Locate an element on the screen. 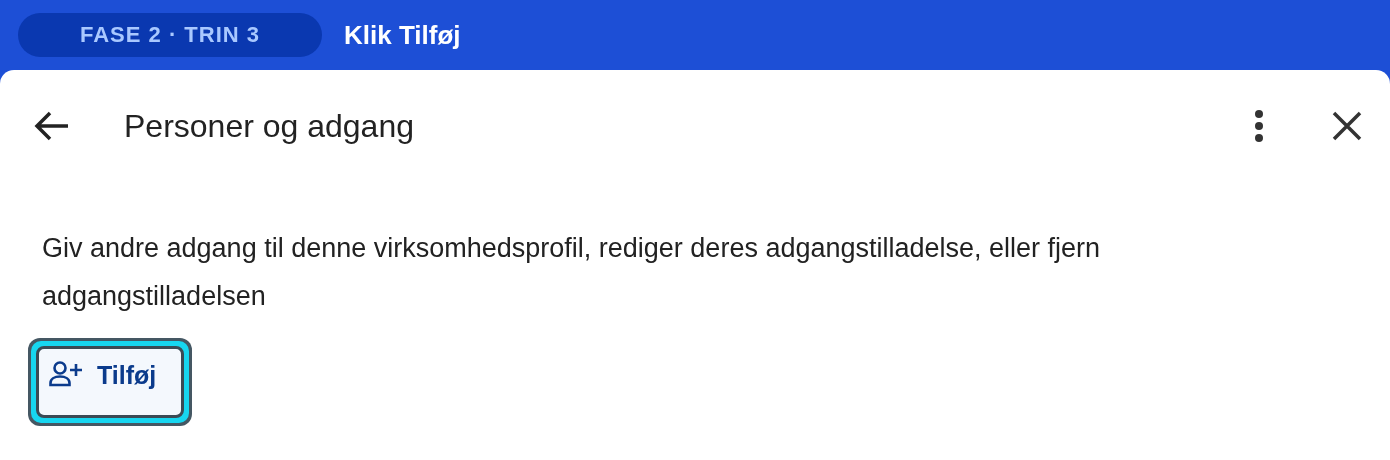  step-badge: FASE 2 · TRIN 3 is located at coordinates (170, 35).